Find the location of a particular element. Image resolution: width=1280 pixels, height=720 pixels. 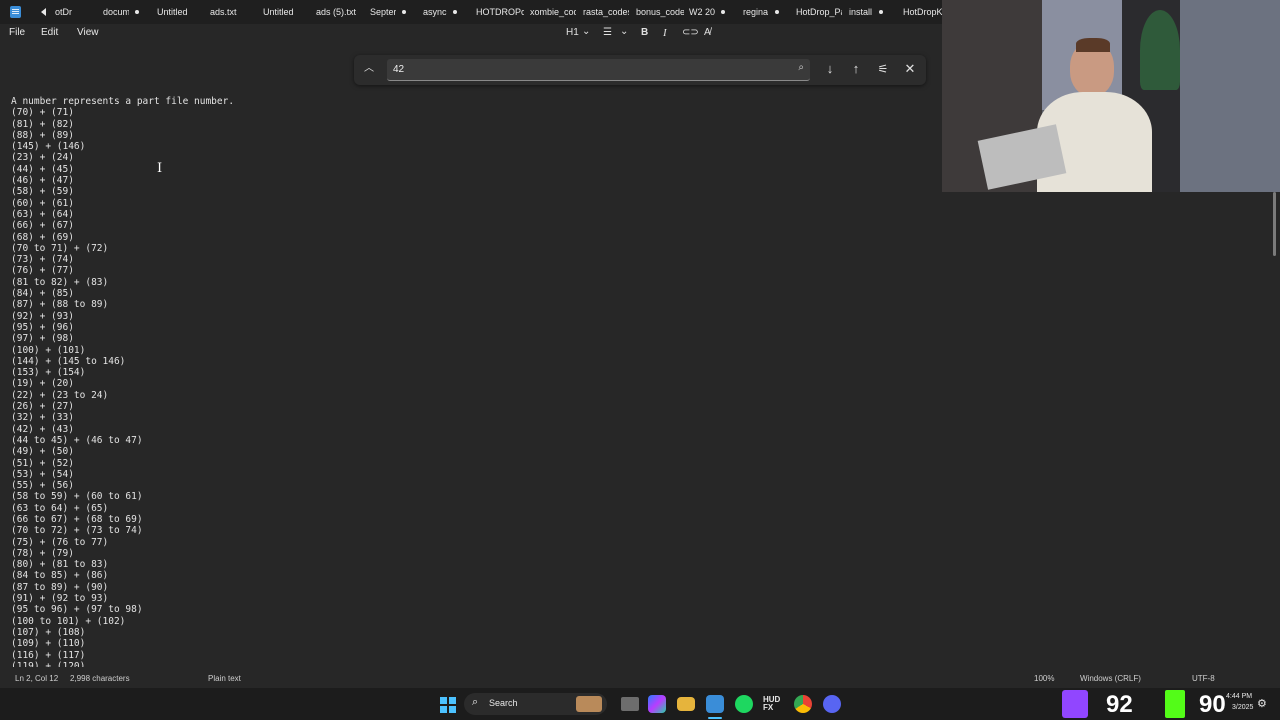

menu-edit: Edit is located at coordinates (49, 32).